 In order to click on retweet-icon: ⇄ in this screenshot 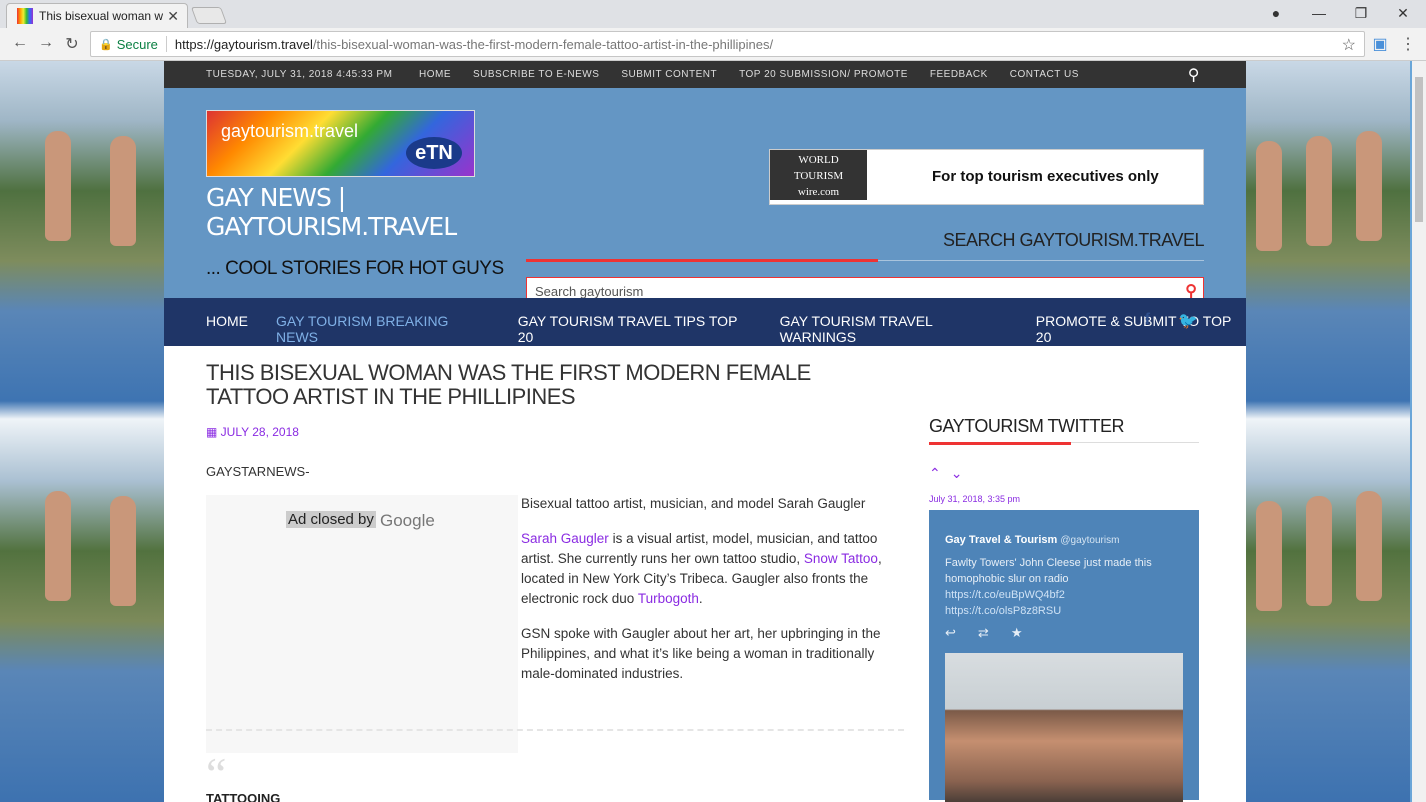, I will do `click(983, 633)`.